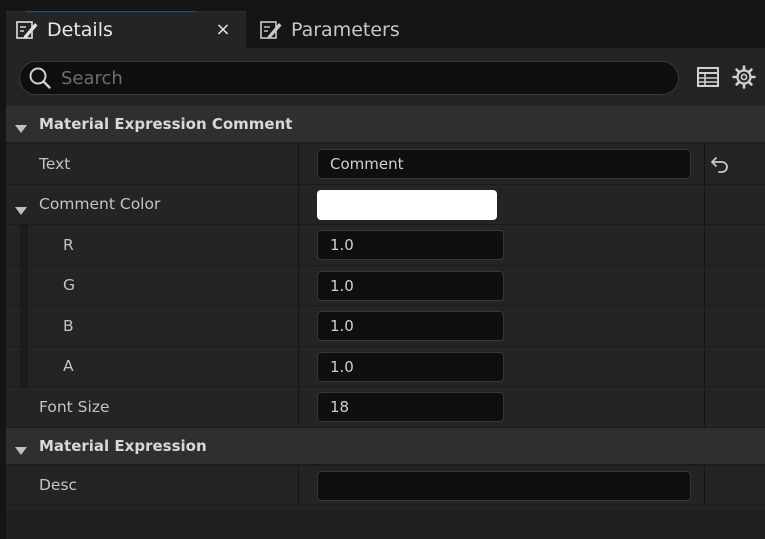 This screenshot has height=539, width=765. Describe the element at coordinates (68, 325) in the screenshot. I see `property-label: B` at that location.